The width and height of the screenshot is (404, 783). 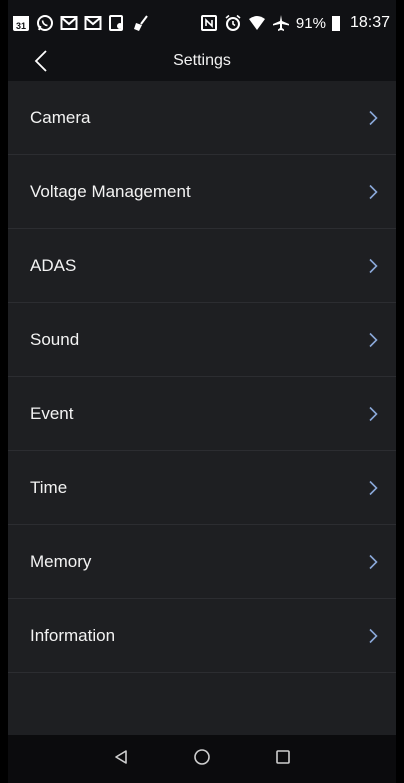 I want to click on airplane-icon, so click(x=281, y=23).